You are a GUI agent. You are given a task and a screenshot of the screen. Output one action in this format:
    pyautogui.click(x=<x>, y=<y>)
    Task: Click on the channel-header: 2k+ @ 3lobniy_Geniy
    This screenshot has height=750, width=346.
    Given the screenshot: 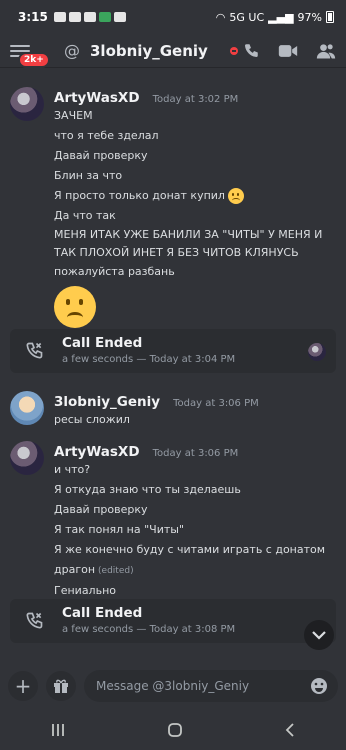 What is the action you would take?
    pyautogui.click(x=173, y=51)
    